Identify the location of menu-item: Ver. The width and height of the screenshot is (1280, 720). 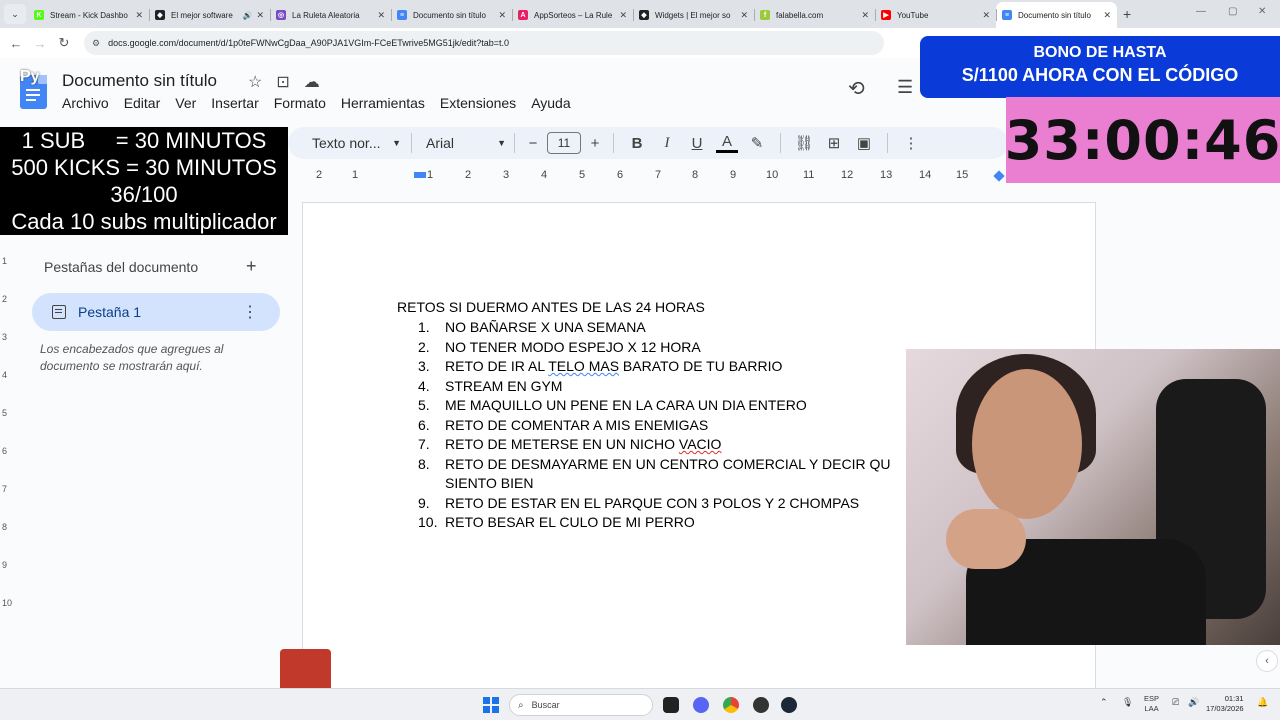
(185, 103).